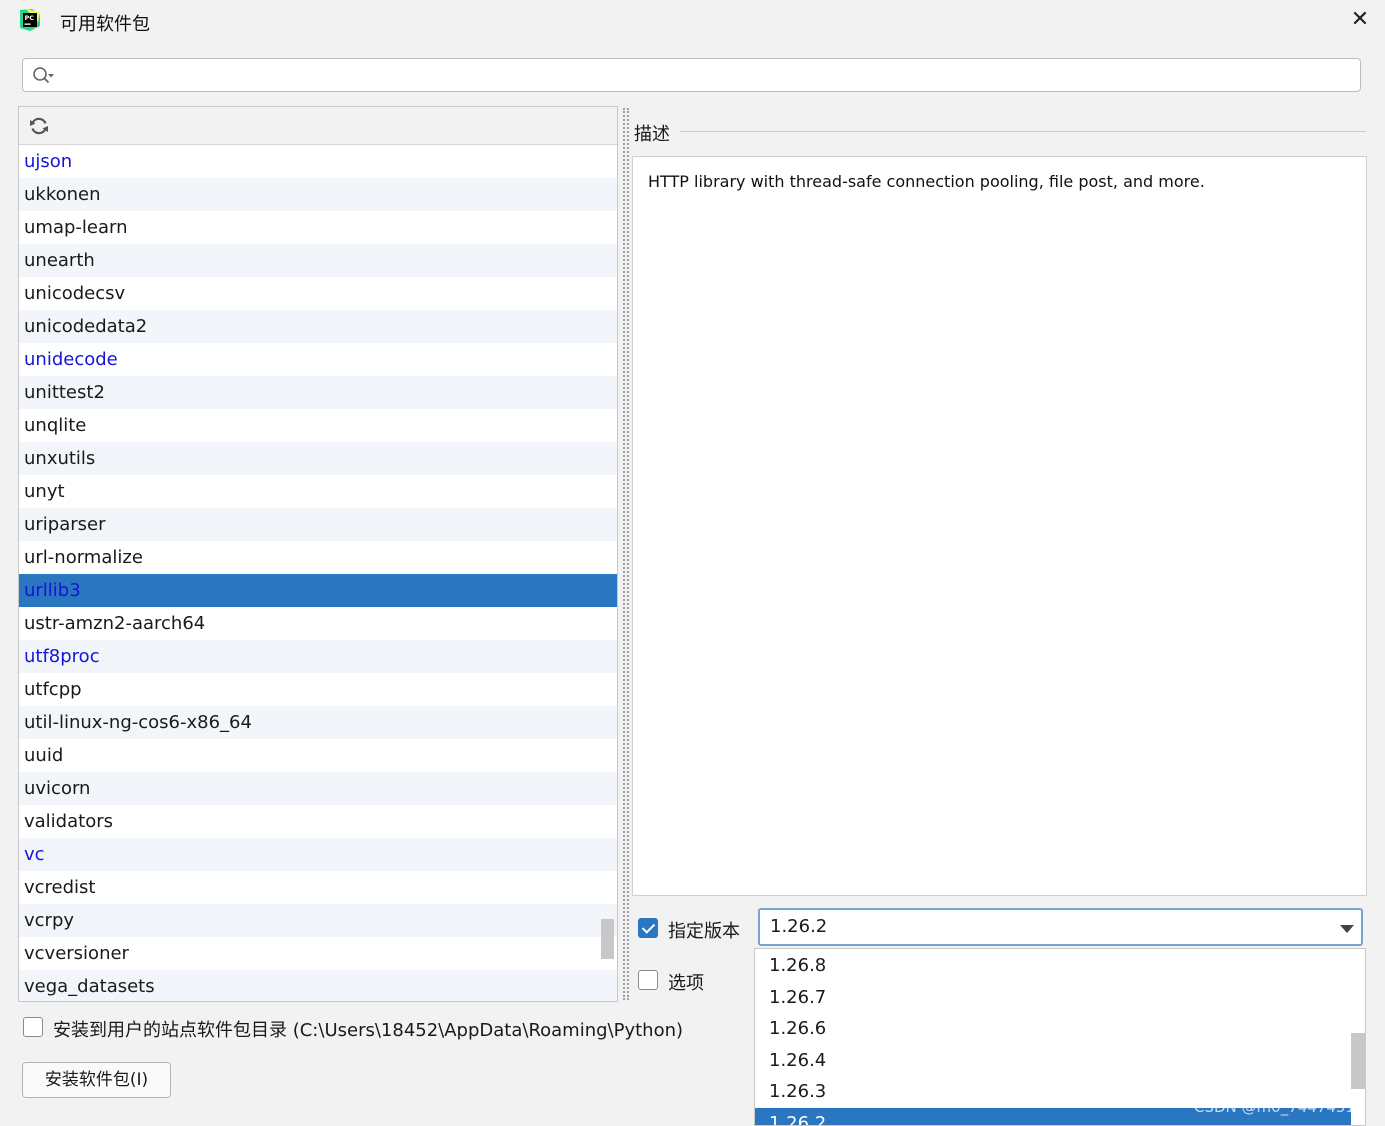  Describe the element at coordinates (318, 985) in the screenshot. I see `package-row: vega_datasets` at that location.